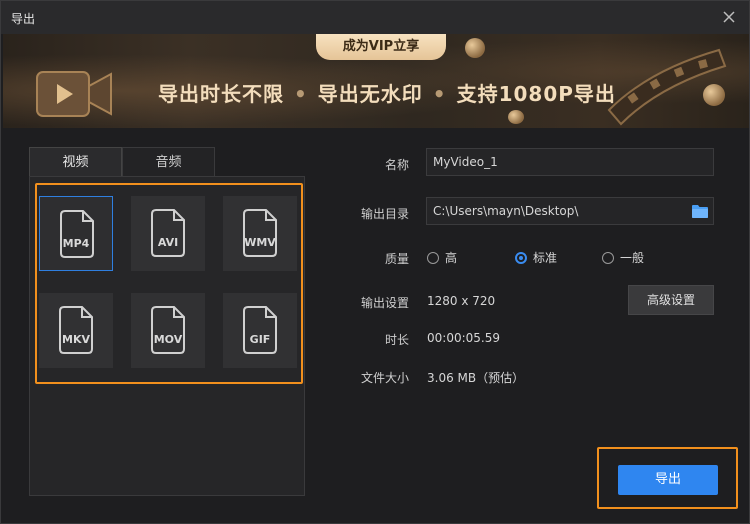 This screenshot has width=750, height=524. I want to click on quality-label: 质量, so click(396, 259).